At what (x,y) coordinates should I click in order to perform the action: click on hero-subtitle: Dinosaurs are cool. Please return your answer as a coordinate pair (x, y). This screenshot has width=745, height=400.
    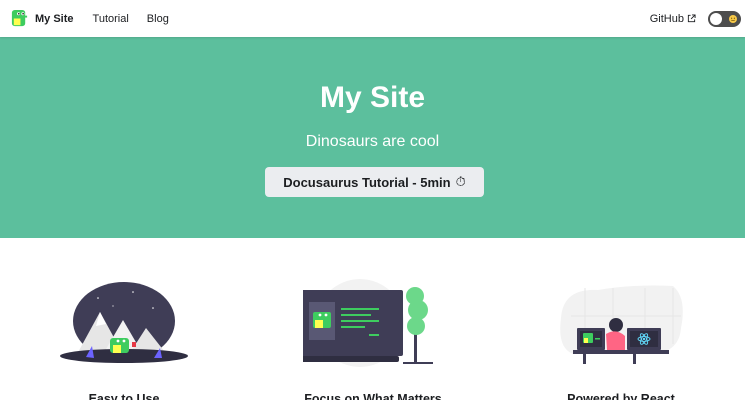
    Looking at the image, I should click on (372, 141).